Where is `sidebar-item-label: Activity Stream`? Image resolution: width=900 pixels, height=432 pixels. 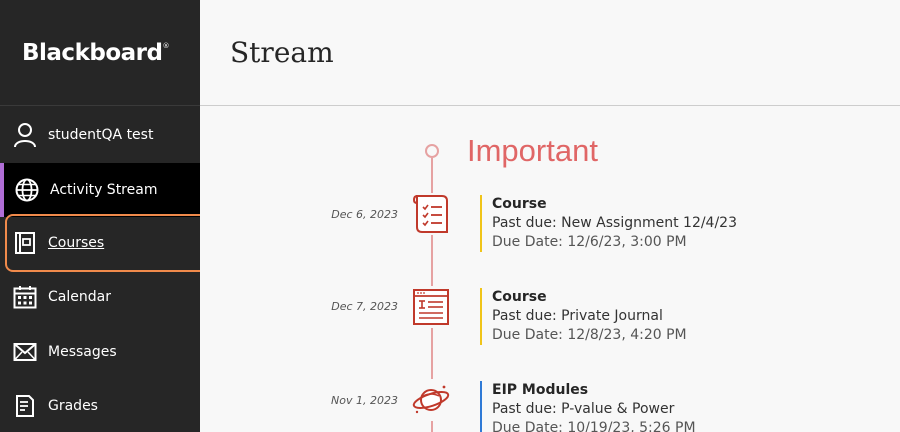
sidebar-item-label: Activity Stream is located at coordinates (104, 190).